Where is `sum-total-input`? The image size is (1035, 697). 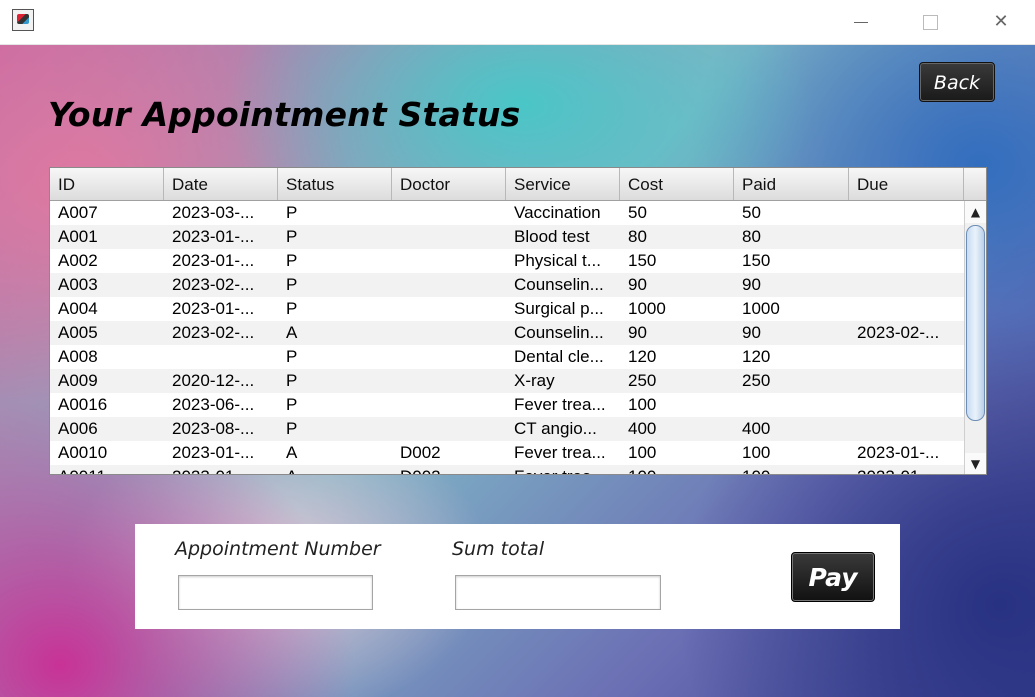
sum-total-input is located at coordinates (558, 592).